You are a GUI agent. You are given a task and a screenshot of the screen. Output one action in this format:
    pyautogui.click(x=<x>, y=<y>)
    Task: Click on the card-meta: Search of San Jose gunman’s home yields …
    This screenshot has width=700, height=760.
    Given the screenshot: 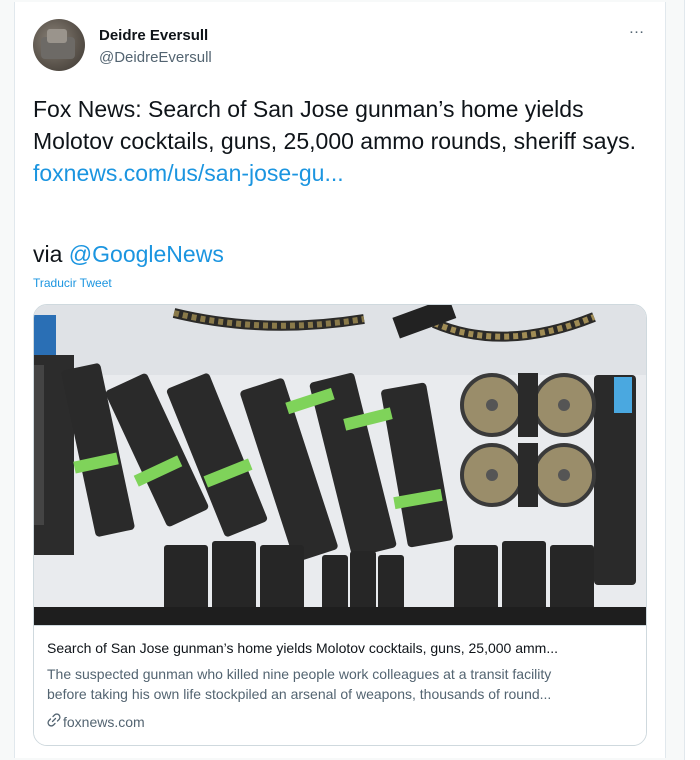 What is the action you would take?
    pyautogui.click(x=340, y=685)
    